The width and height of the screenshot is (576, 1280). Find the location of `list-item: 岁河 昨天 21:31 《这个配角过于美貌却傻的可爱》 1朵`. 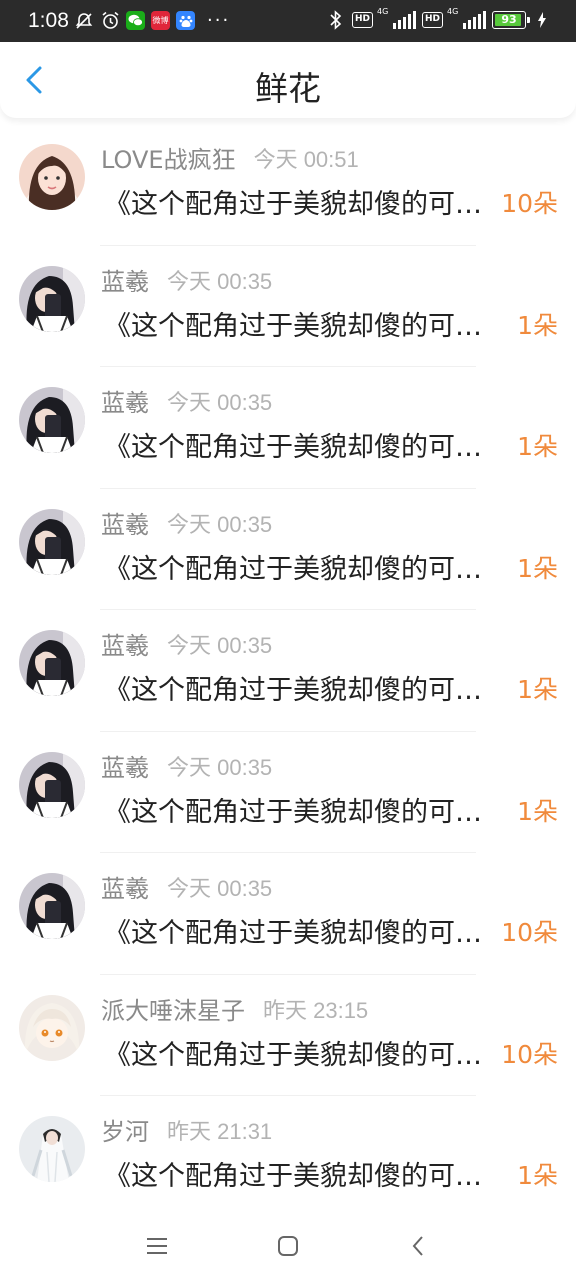

list-item: 岁河 昨天 21:31 《这个配角过于美貌却傻的可爱》 1朵 is located at coordinates (288, 1157).